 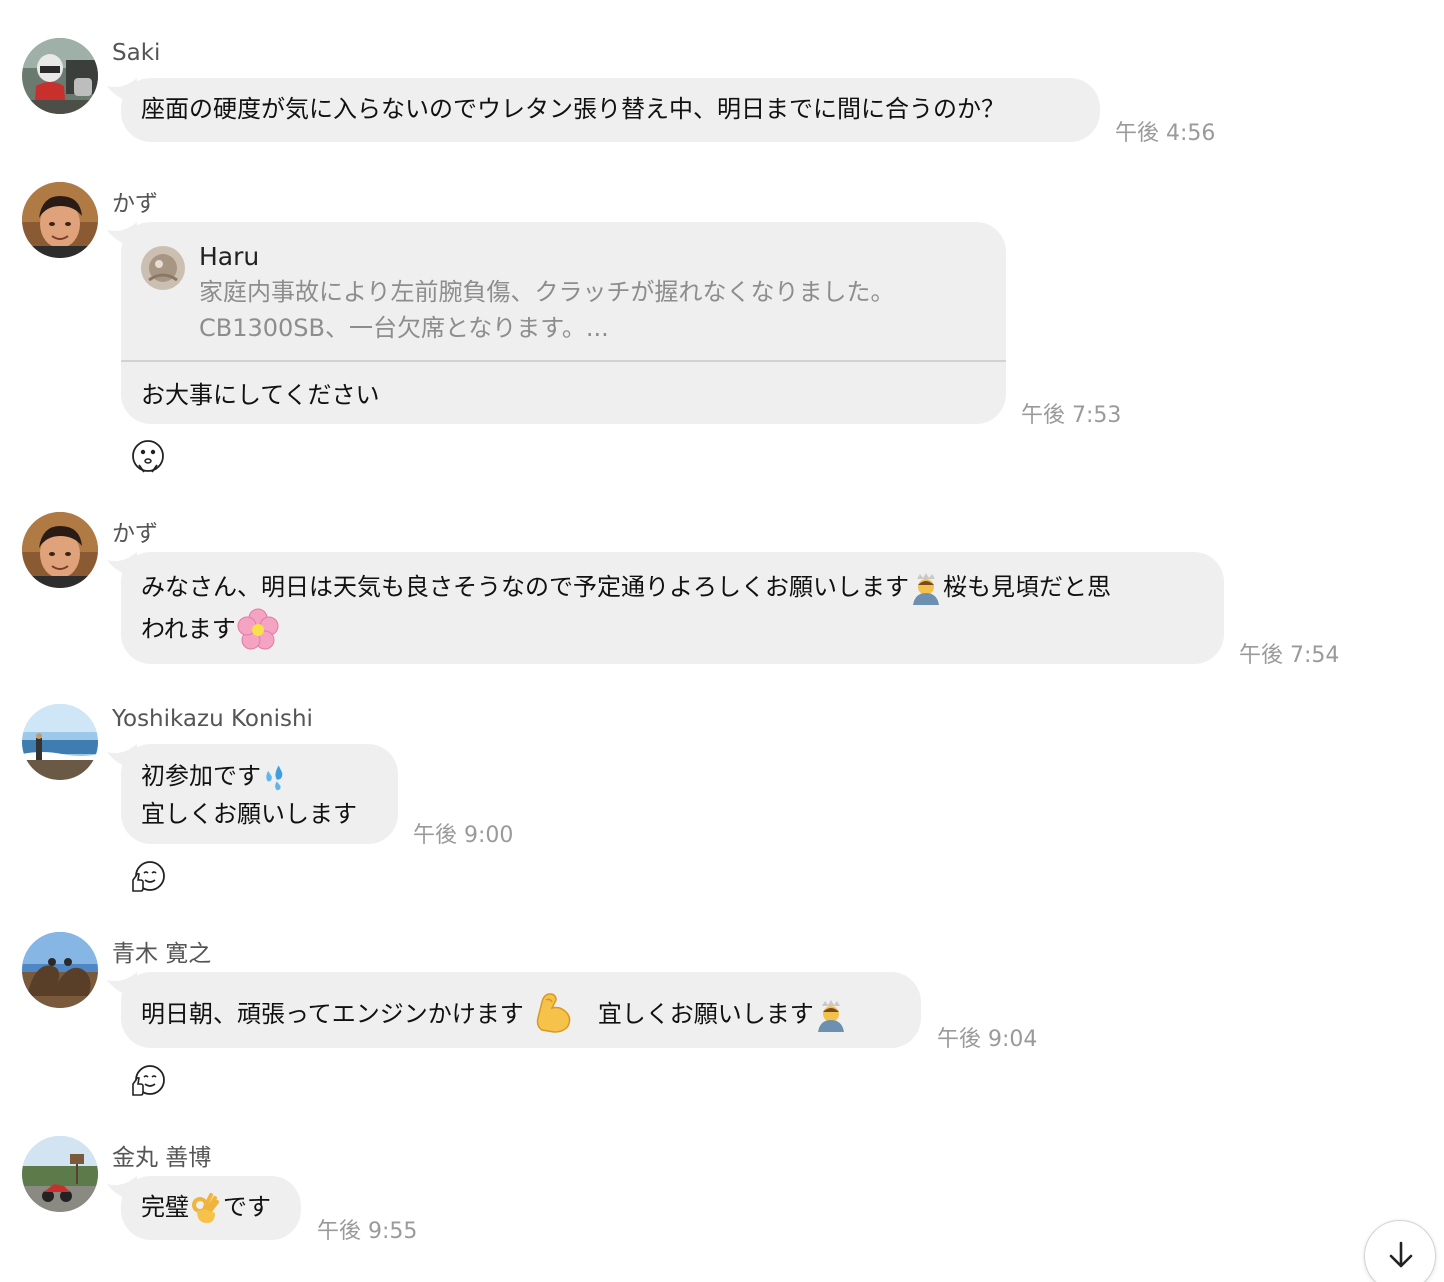 I want to click on avatar-saki, so click(x=60, y=76).